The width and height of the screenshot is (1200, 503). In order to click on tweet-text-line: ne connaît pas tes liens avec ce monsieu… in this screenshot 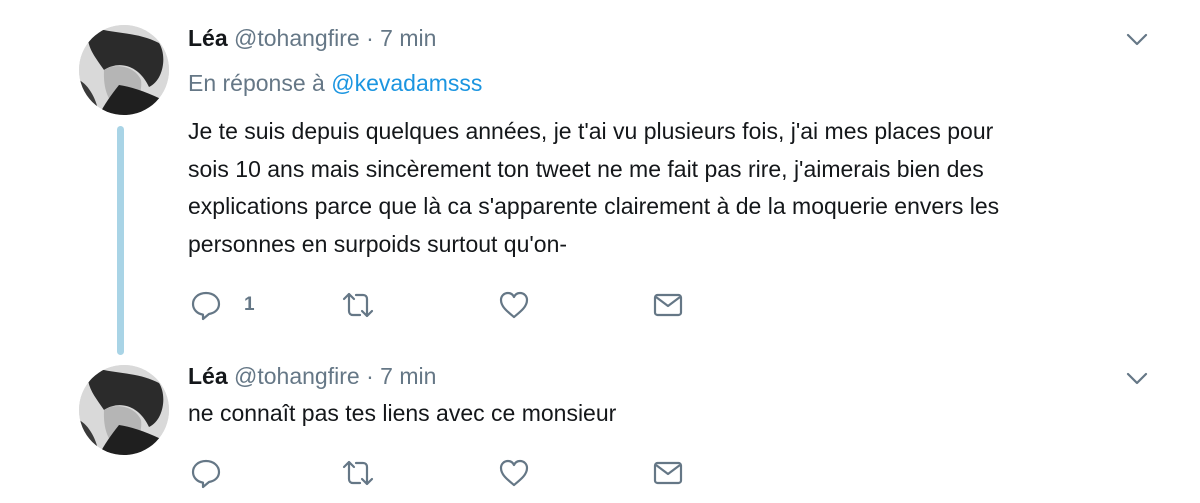, I will do `click(402, 413)`.